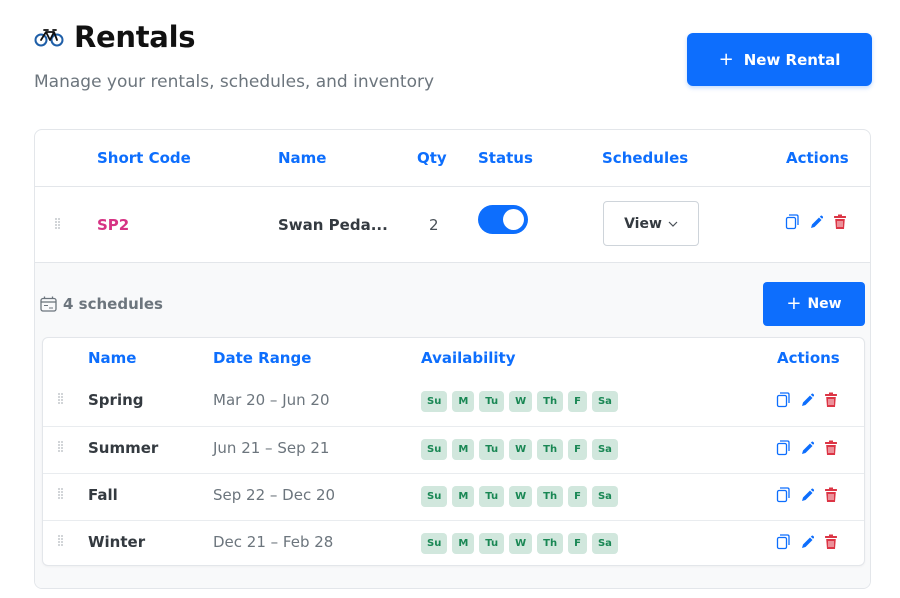 Image resolution: width=900 pixels, height=598 pixels. I want to click on schedule-row: Fall Sep 22 – Dec 20 Su M Tu W Th F Sa, so click(453, 496).